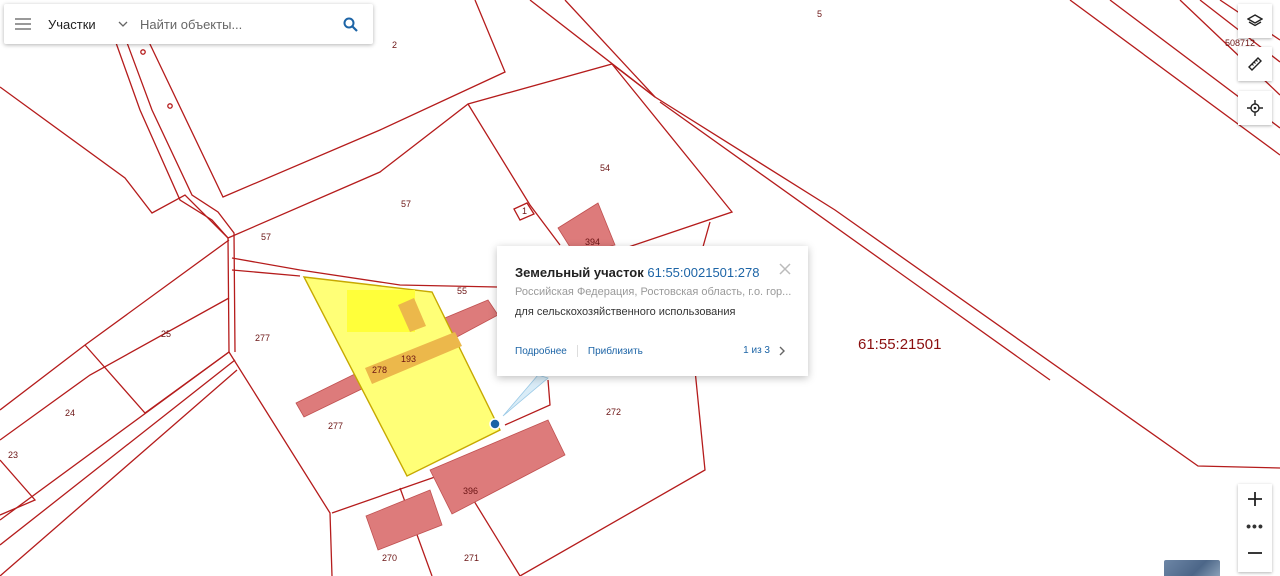 The width and height of the screenshot is (1280, 576). I want to click on parcel-label: 278, so click(379, 370).